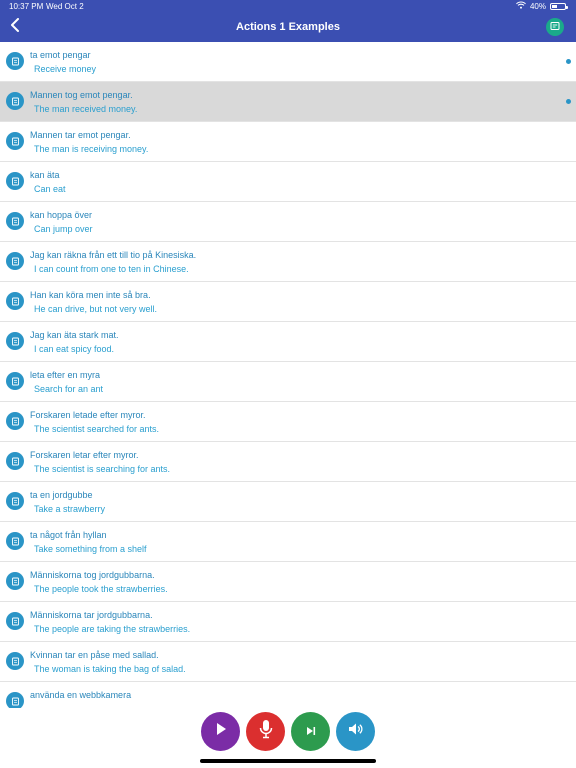  Describe the element at coordinates (70, 509) in the screenshot. I see `example-translation: Take a strawberry` at that location.